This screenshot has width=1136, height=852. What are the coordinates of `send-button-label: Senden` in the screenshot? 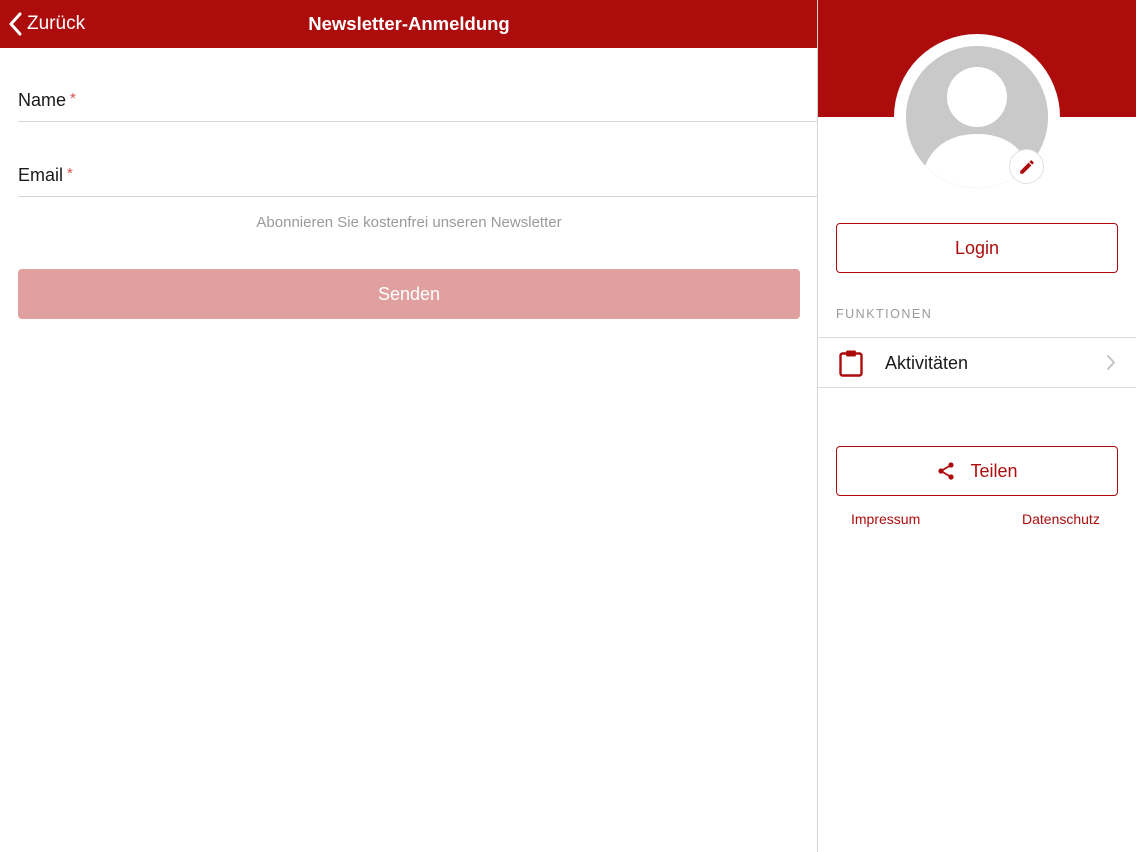 It's located at (409, 293).